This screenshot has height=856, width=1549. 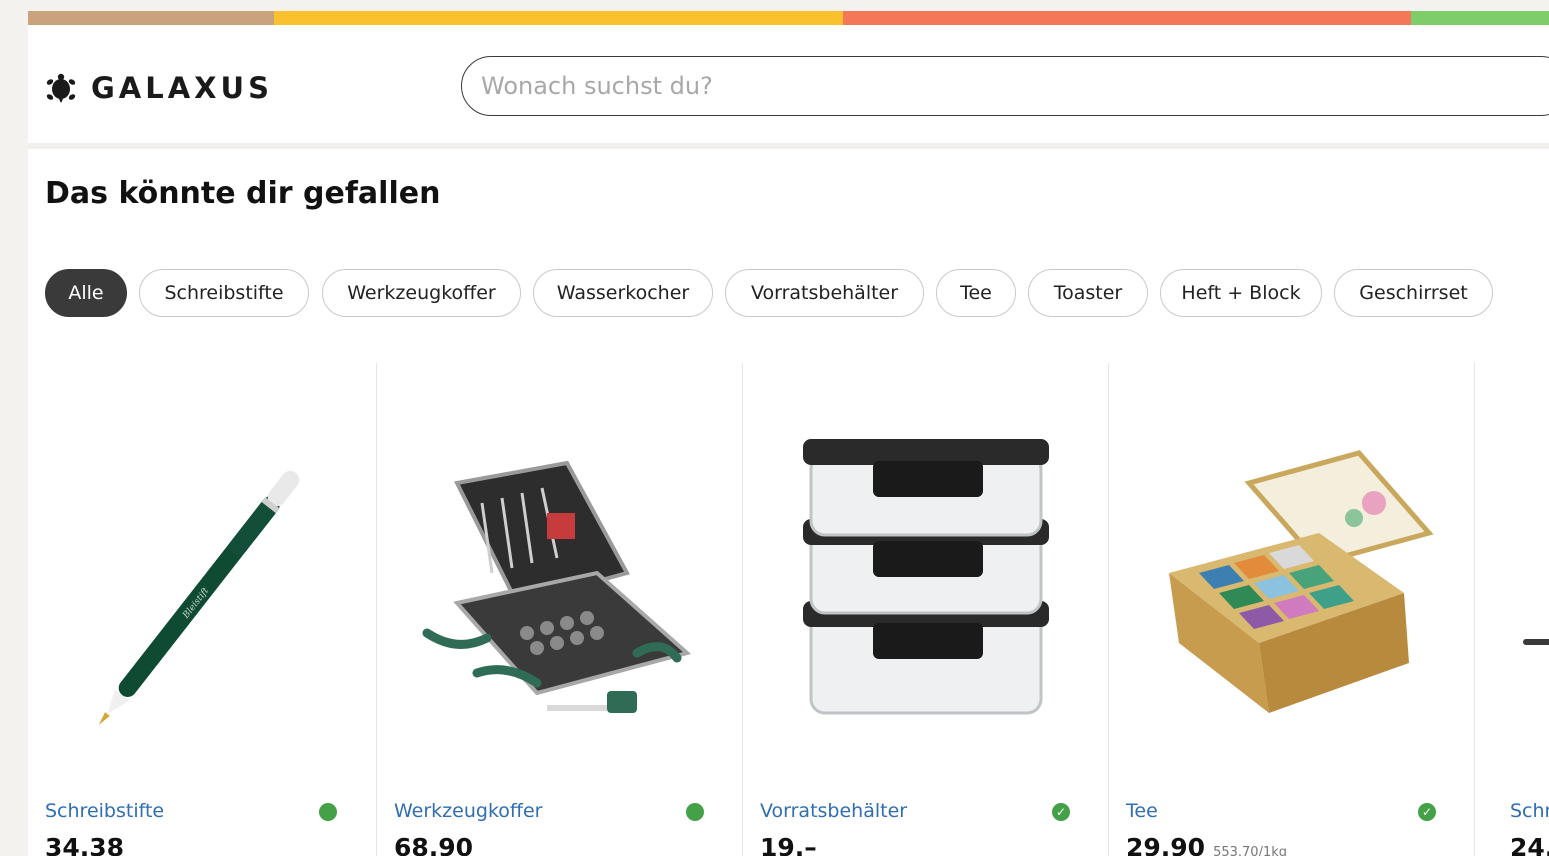 What do you see at coordinates (926, 583) in the screenshot?
I see `food-containers-image` at bounding box center [926, 583].